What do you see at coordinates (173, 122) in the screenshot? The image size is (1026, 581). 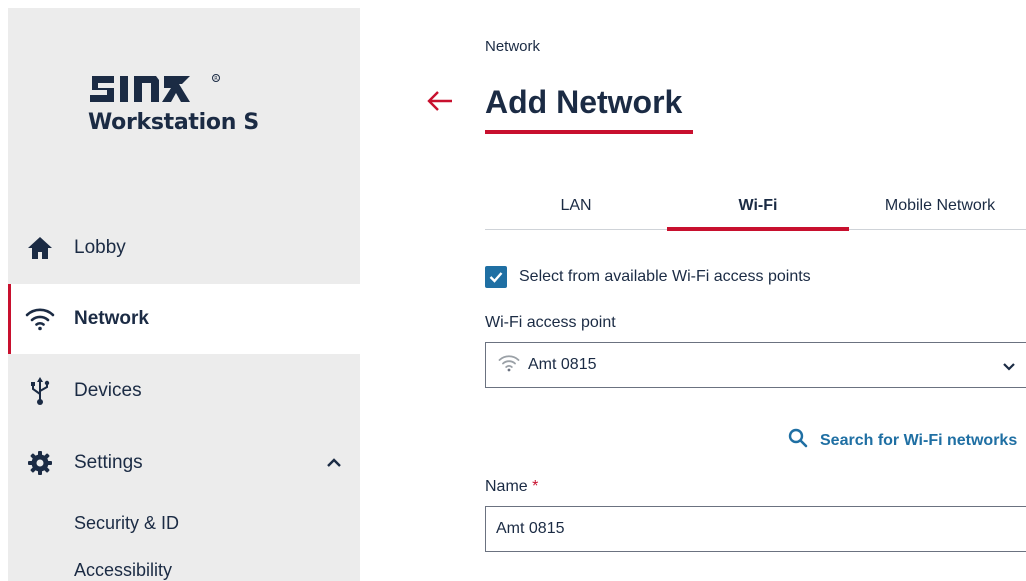 I see `logo-product-name: Workstation S` at bounding box center [173, 122].